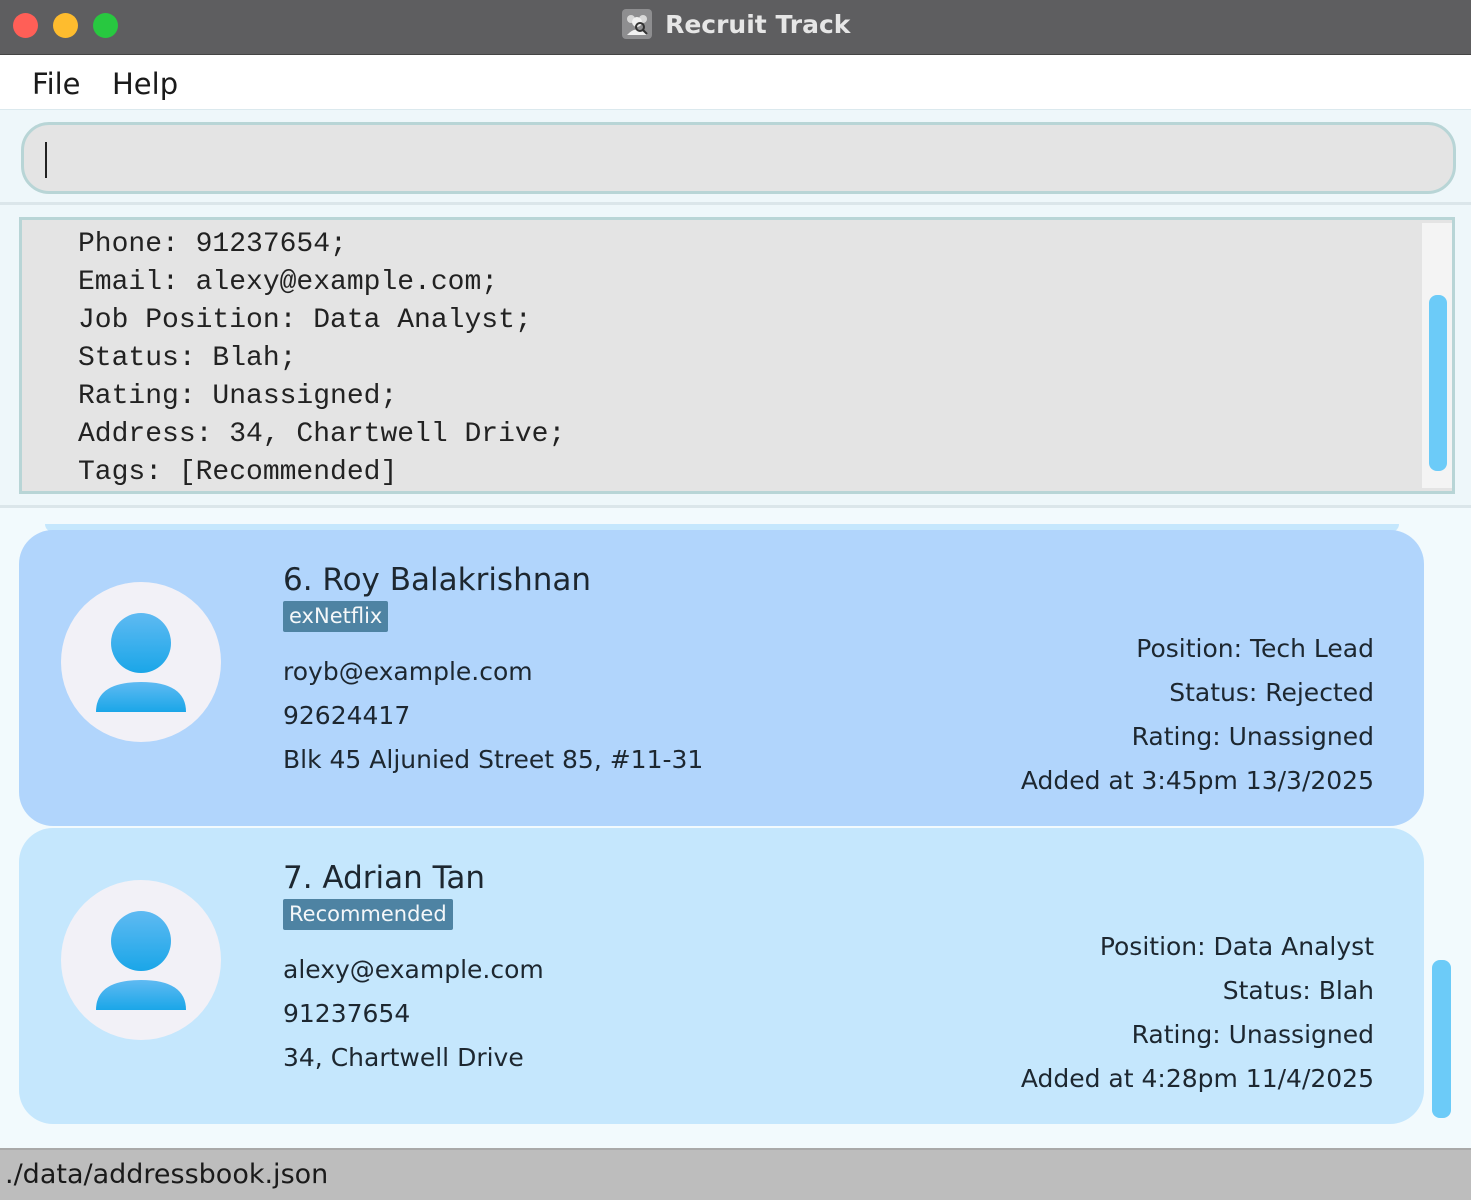 Image resolution: width=1471 pixels, height=1200 pixels. Describe the element at coordinates (368, 914) in the screenshot. I see `person-tag: Recommended` at that location.